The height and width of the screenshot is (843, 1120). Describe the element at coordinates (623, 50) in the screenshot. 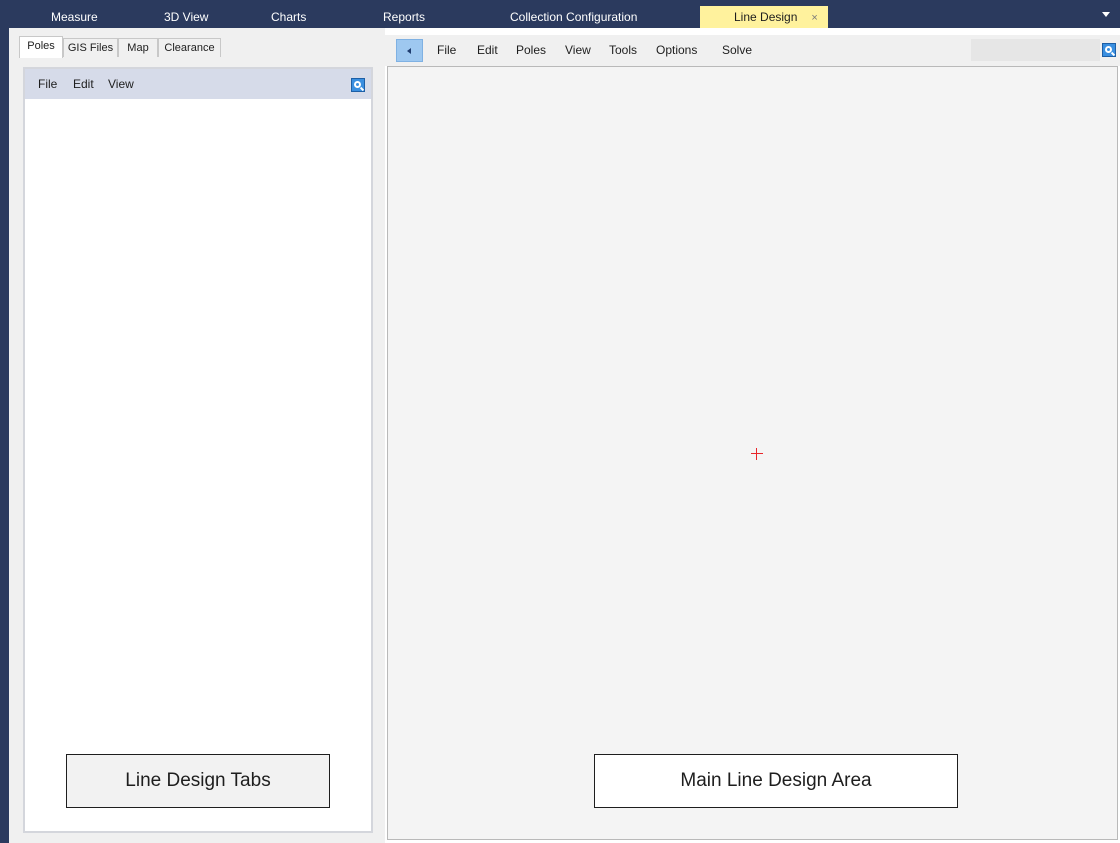

I see `menu-tools: Tools` at that location.